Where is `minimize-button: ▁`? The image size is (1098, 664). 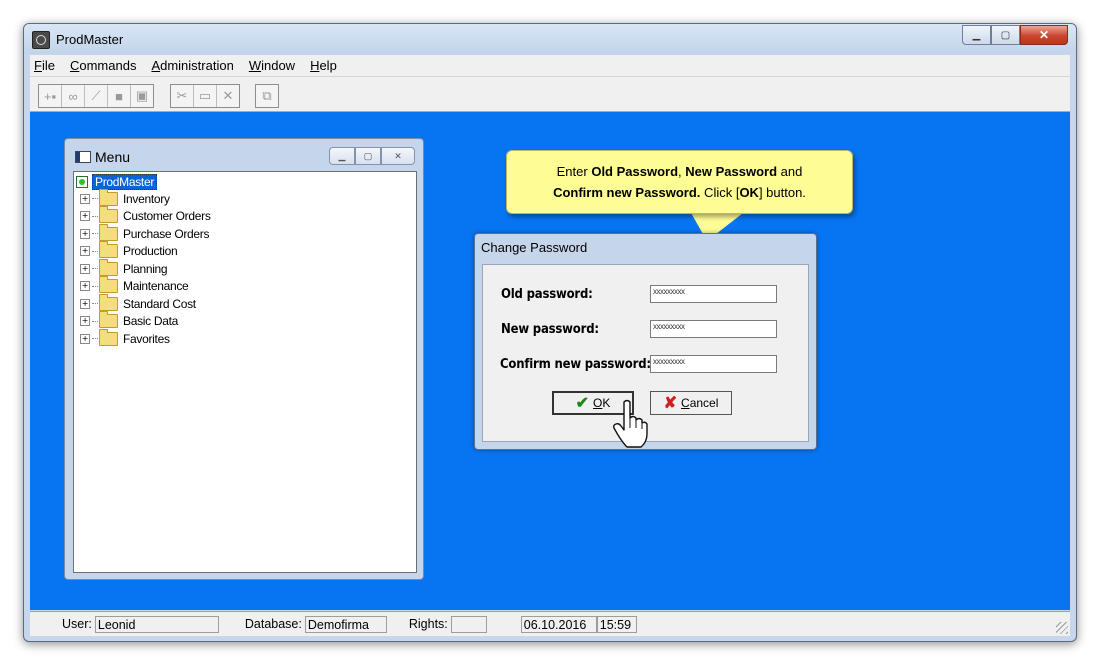
minimize-button: ▁ is located at coordinates (976, 35).